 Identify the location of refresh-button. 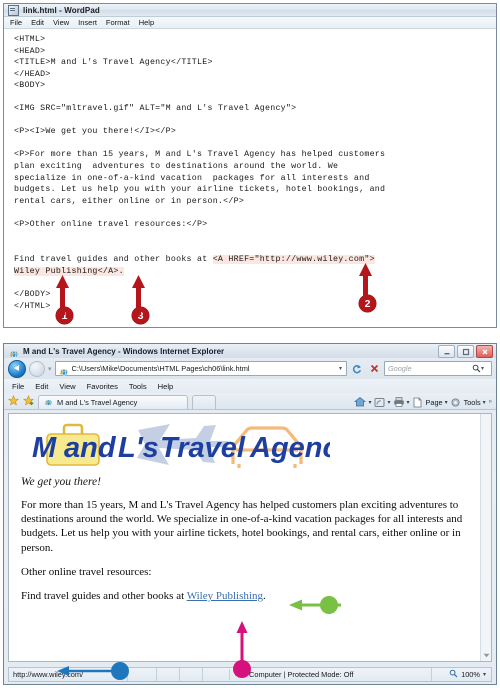
(357, 368).